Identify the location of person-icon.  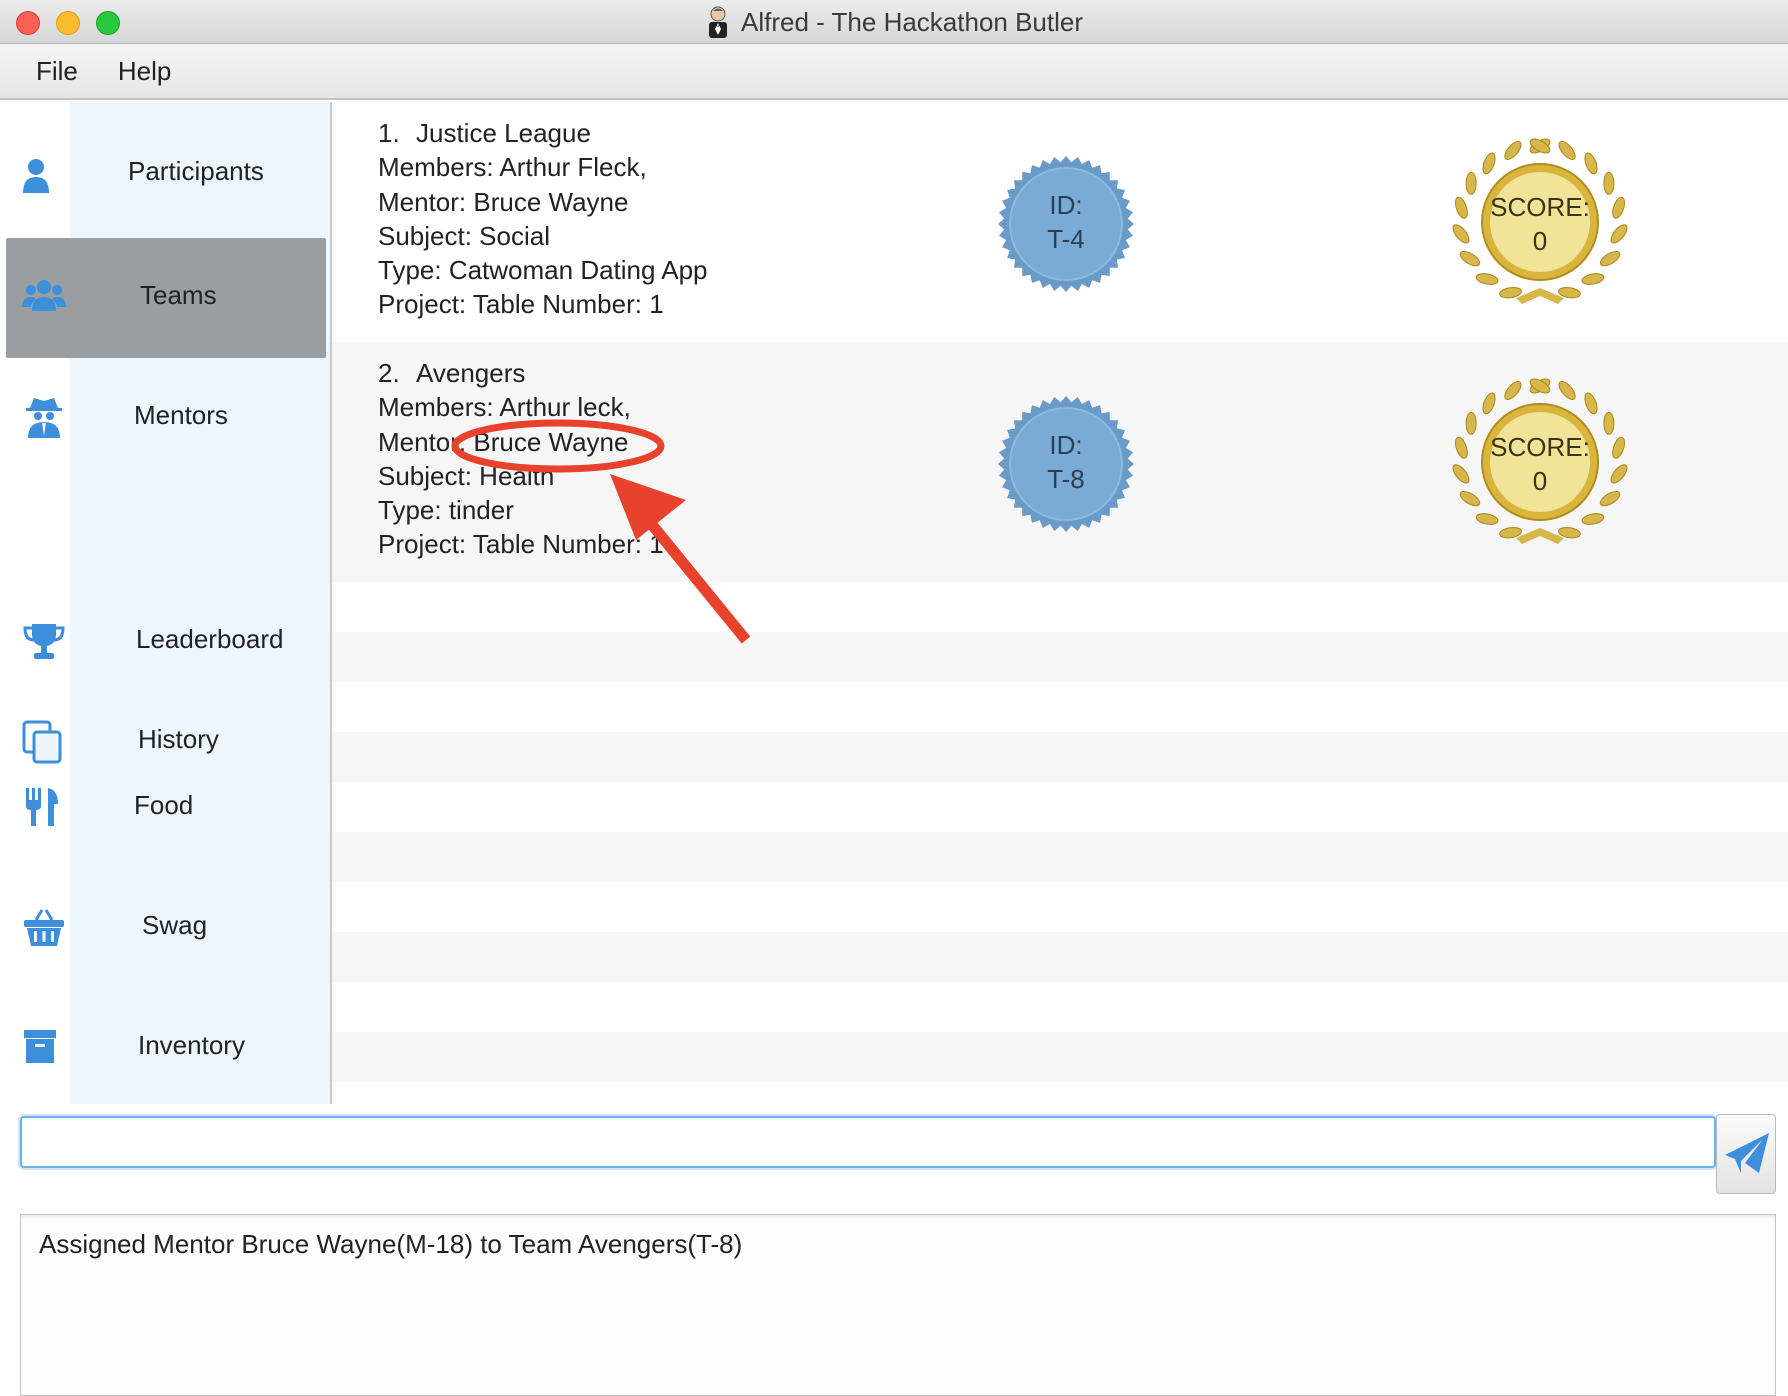
(42, 179).